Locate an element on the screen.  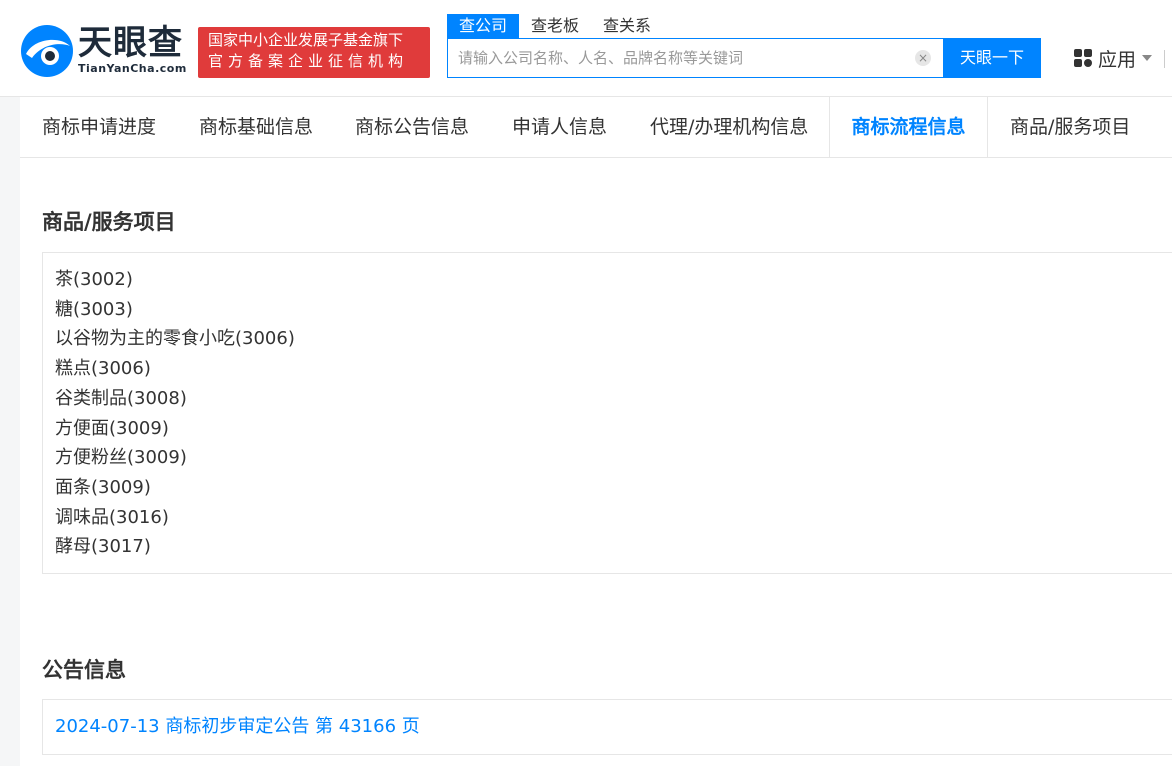
apps-menu: 应用 is located at coordinates (1113, 58).